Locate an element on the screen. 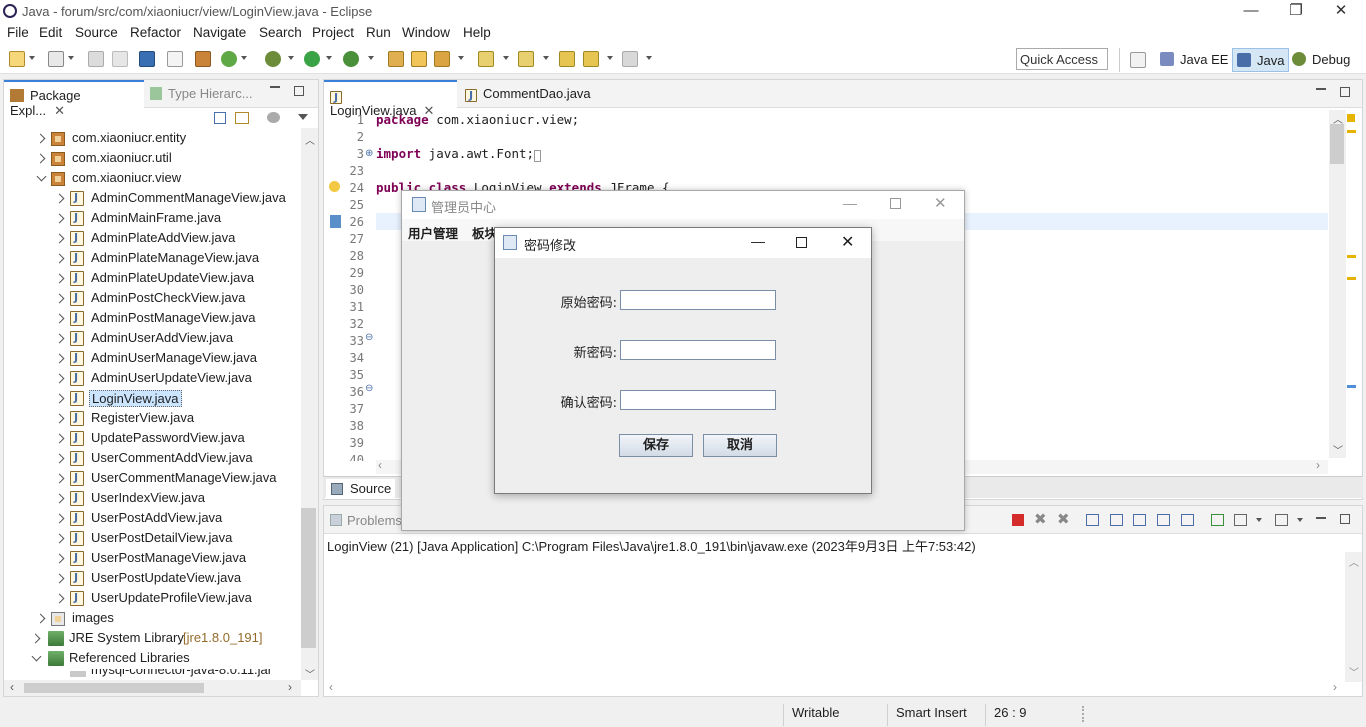  tree-item: LoginView.java is located at coordinates (152, 399).